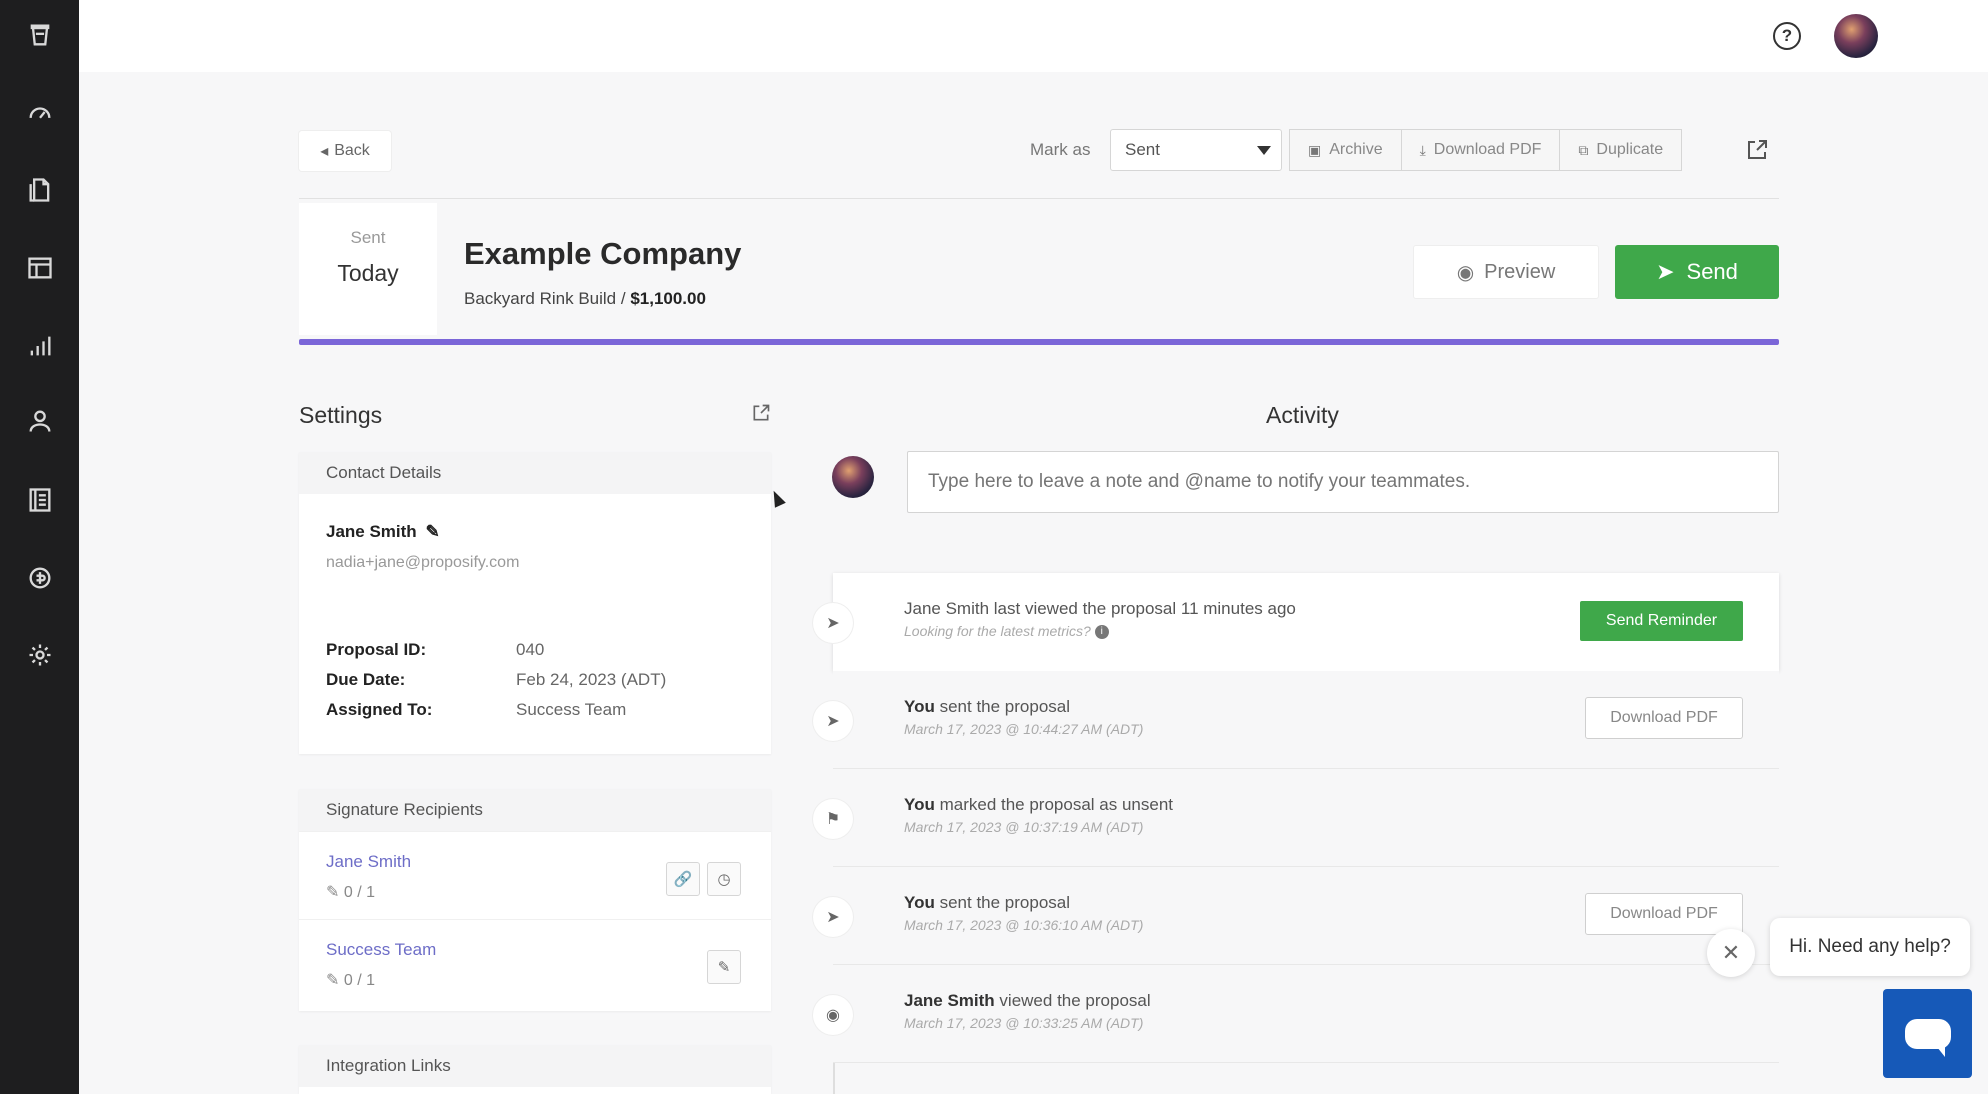  Describe the element at coordinates (1787, 36) in the screenshot. I see `question-circle-icon: ?` at that location.